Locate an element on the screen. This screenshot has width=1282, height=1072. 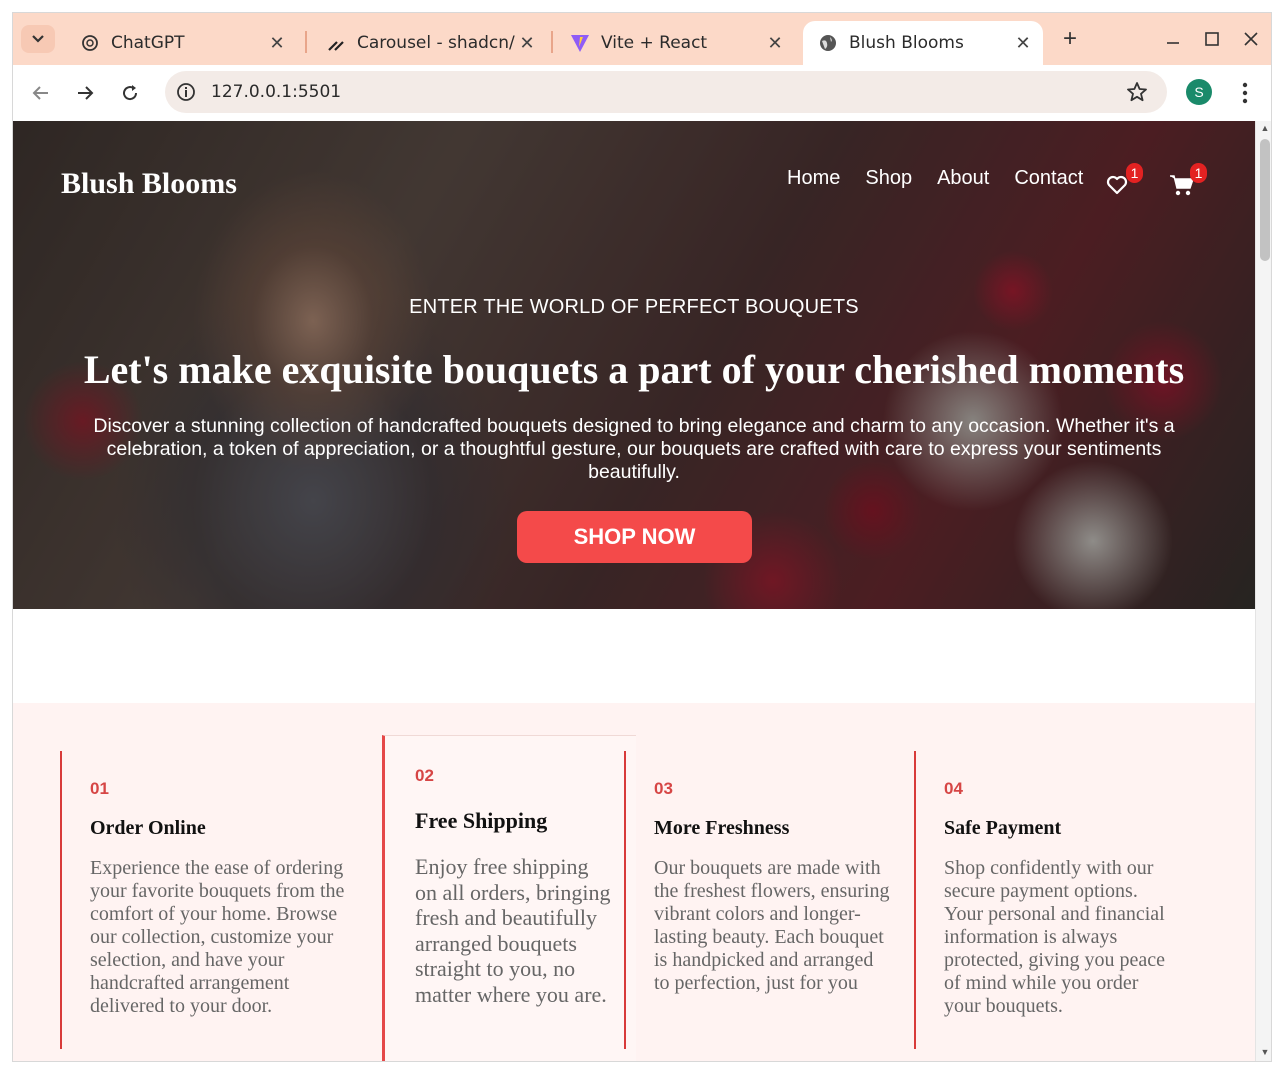
tab-chatgpt: ChatGPT ✕ is located at coordinates (181, 43).